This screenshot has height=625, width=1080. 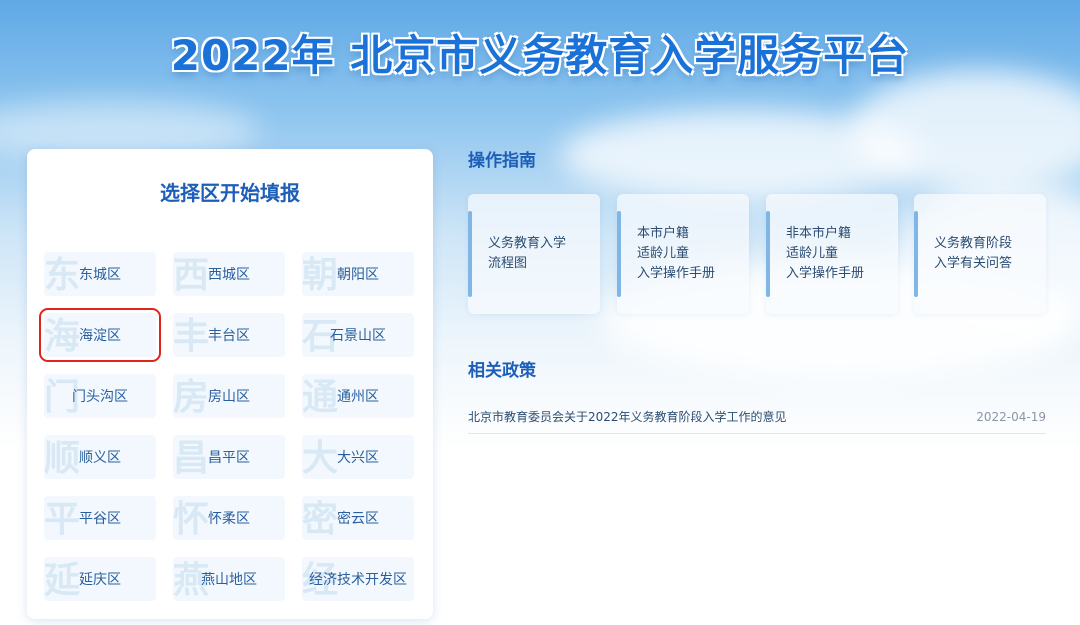 I want to click on district-label: 西城区, so click(x=229, y=275).